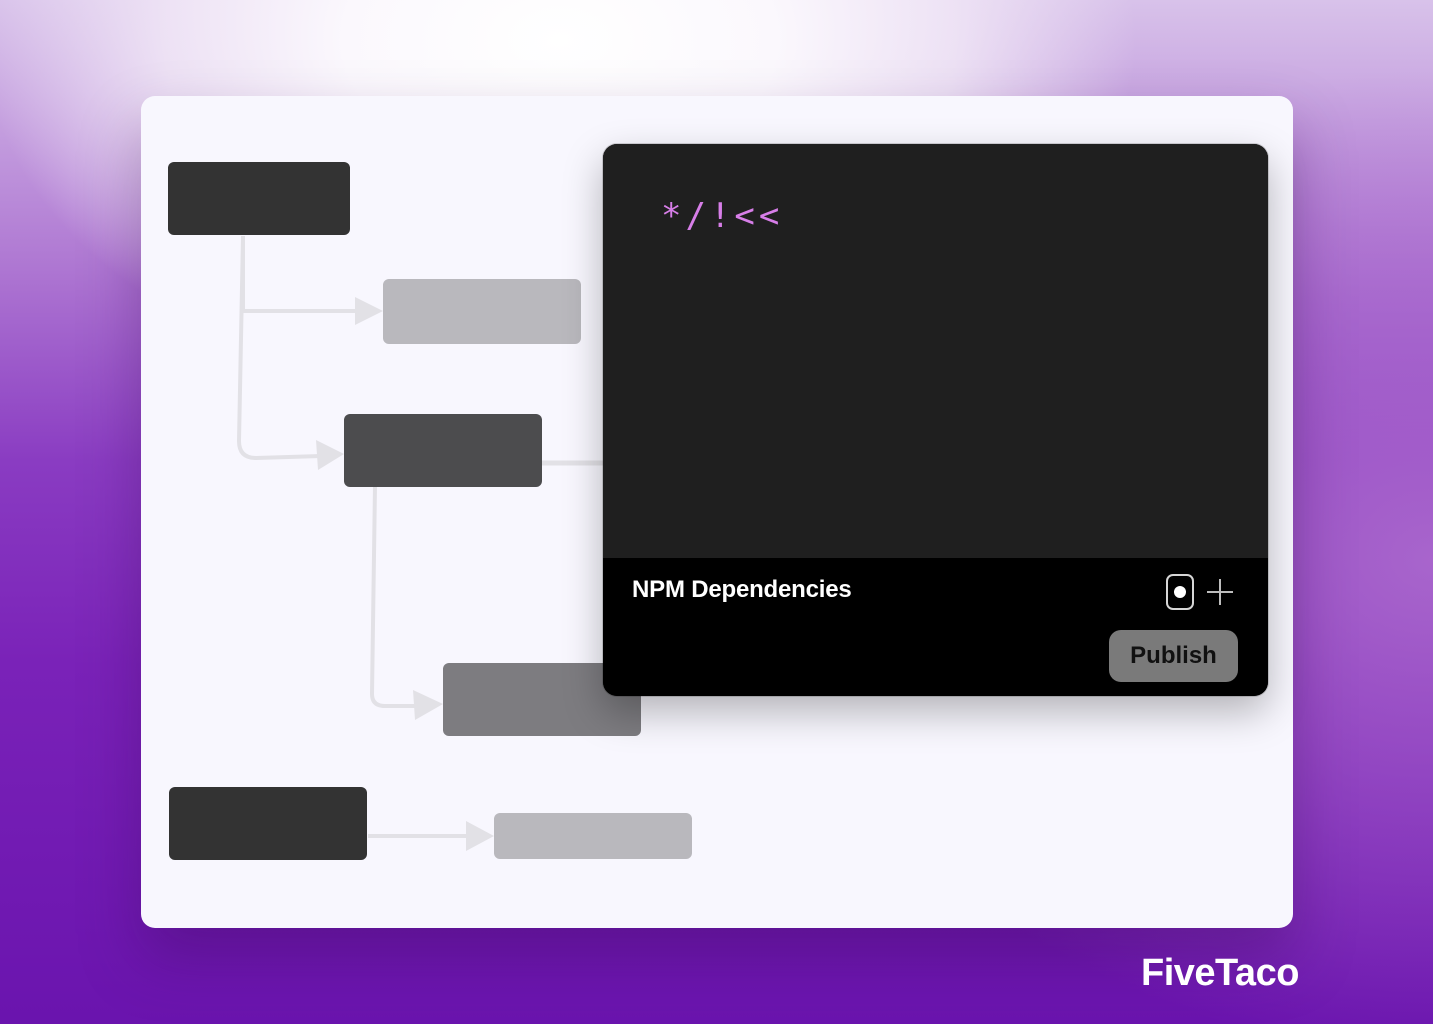 The image size is (1433, 1024). Describe the element at coordinates (742, 589) in the screenshot. I see `panel-title: NPM Dependencies` at that location.